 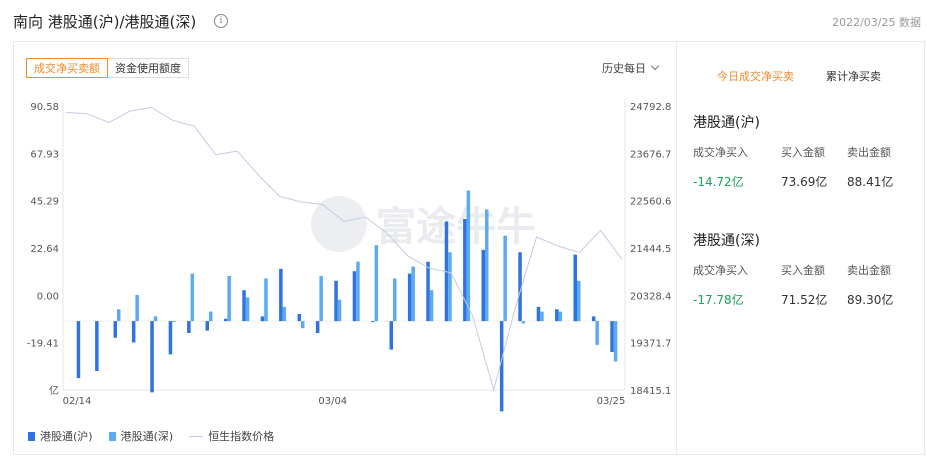 I want to click on legend-swatch-sz, so click(x=112, y=436).